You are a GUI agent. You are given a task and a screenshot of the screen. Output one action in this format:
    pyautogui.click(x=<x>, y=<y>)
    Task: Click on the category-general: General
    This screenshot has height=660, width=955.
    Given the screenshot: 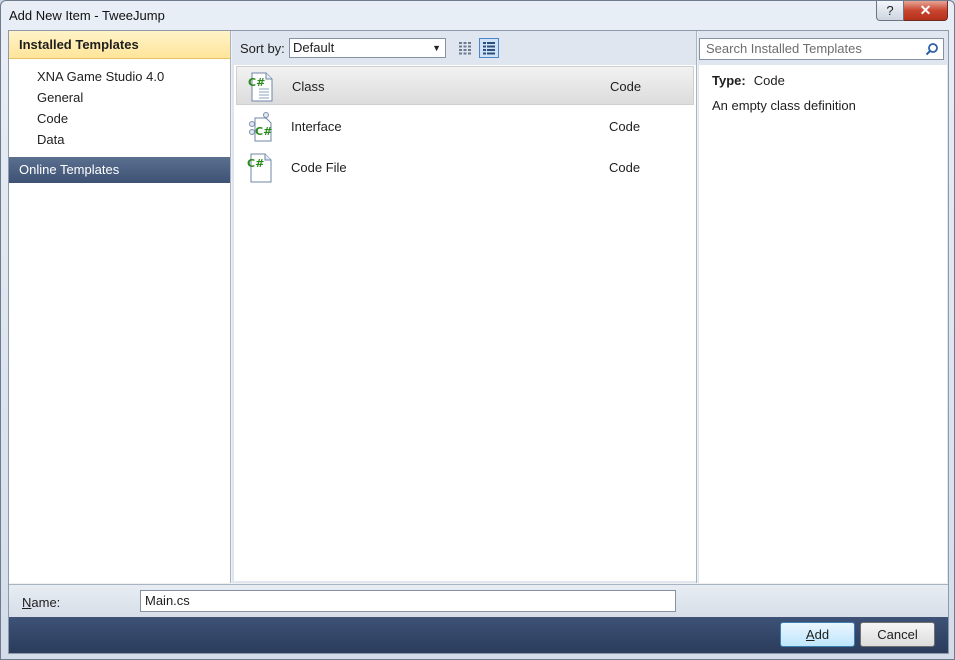 What is the action you would take?
    pyautogui.click(x=119, y=97)
    